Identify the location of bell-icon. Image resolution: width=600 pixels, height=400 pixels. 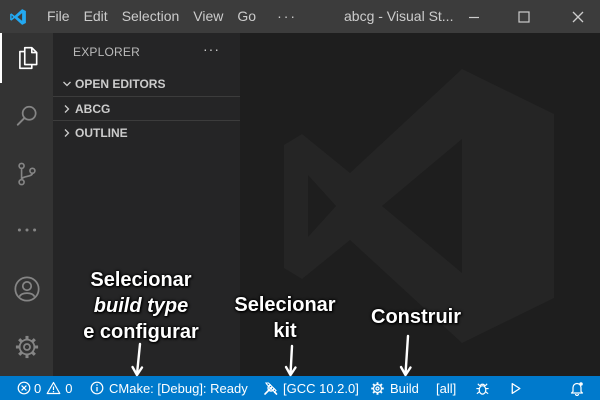
(577, 388).